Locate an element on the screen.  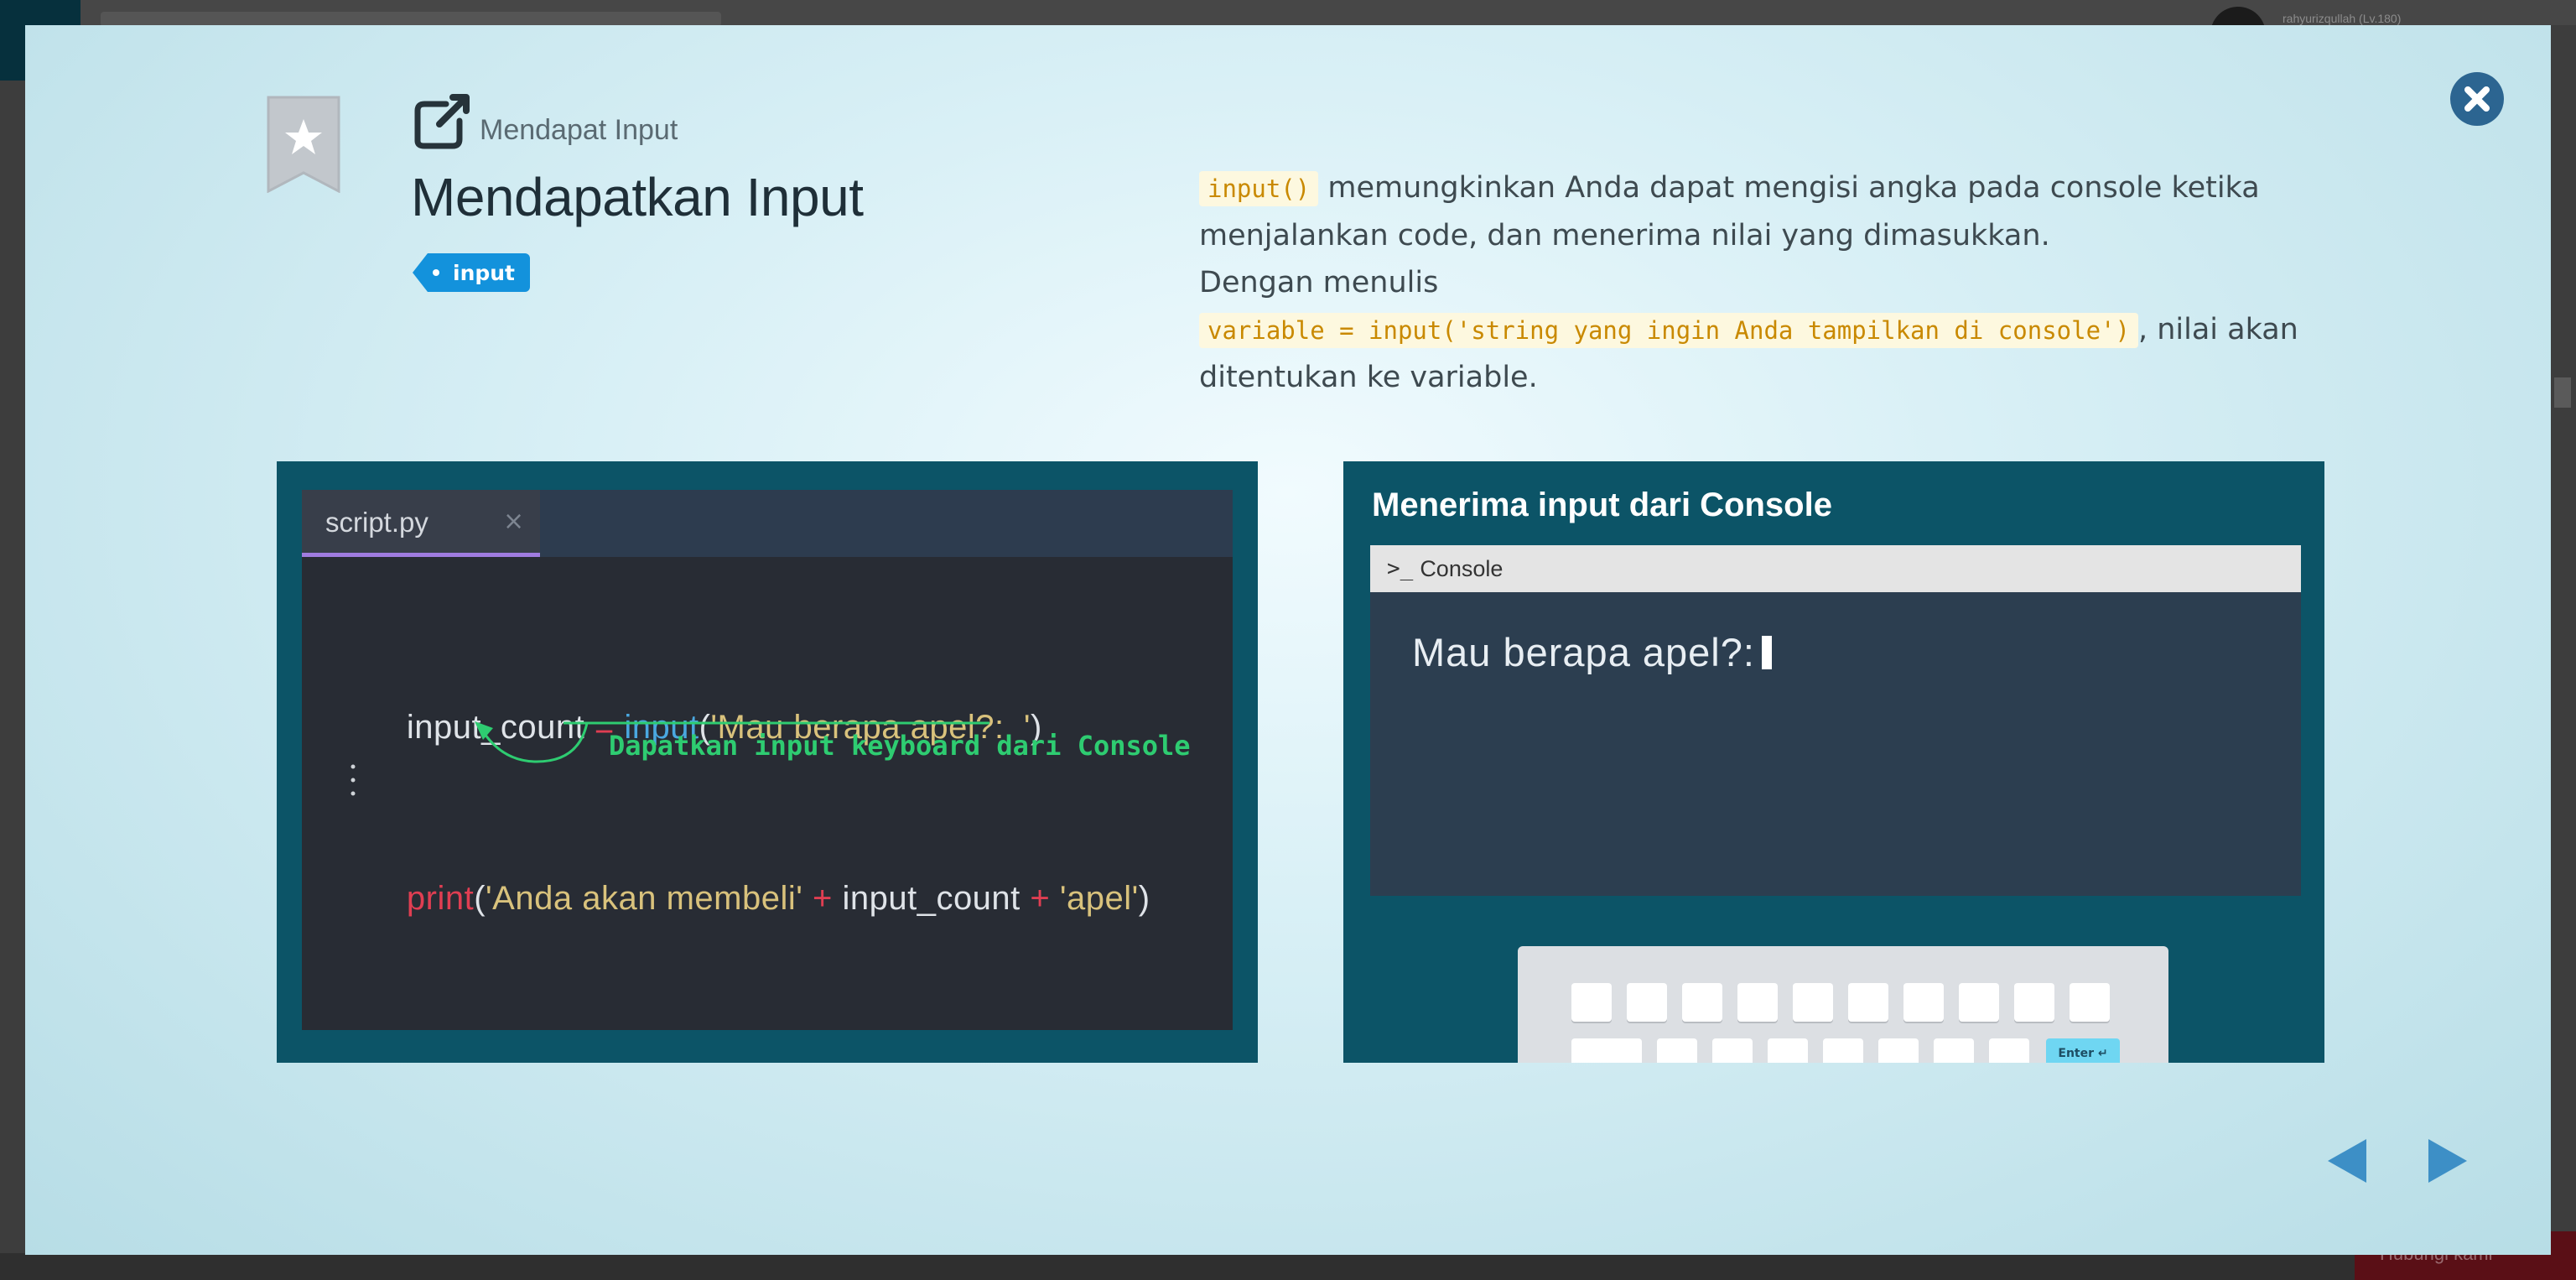
ellipsis-icon is located at coordinates (353, 780).